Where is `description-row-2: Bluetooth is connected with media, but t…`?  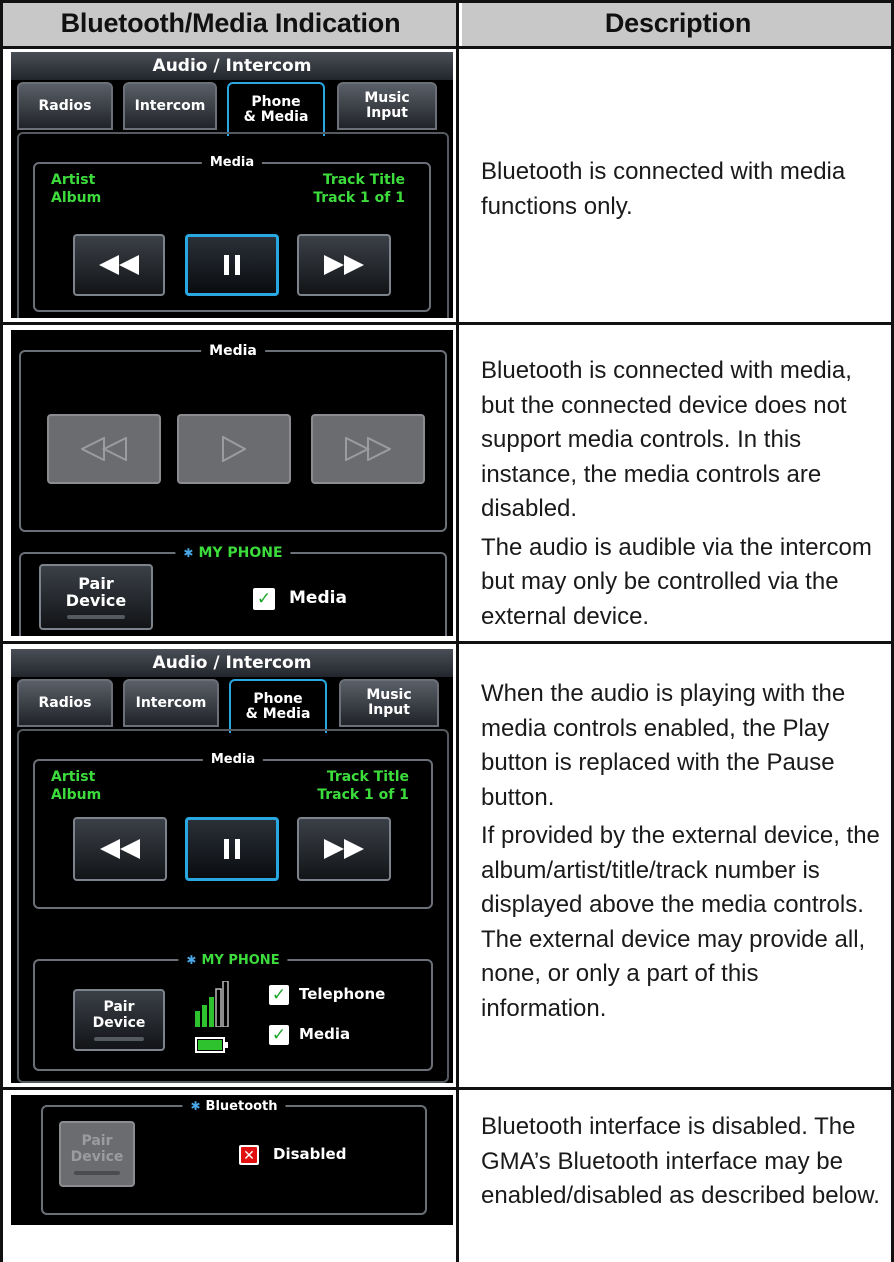 description-row-2: Bluetooth is connected with media, but t… is located at coordinates (676, 493).